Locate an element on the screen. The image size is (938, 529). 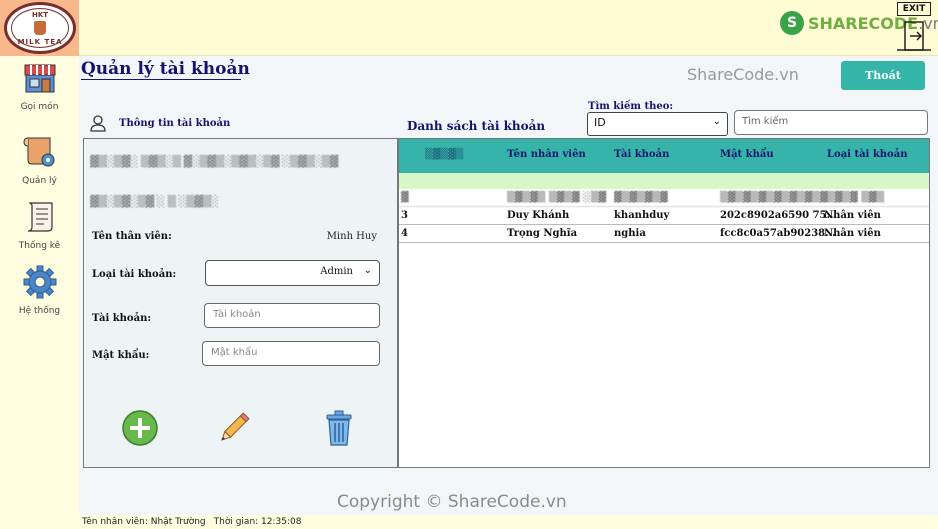
add-button is located at coordinates (140, 428).